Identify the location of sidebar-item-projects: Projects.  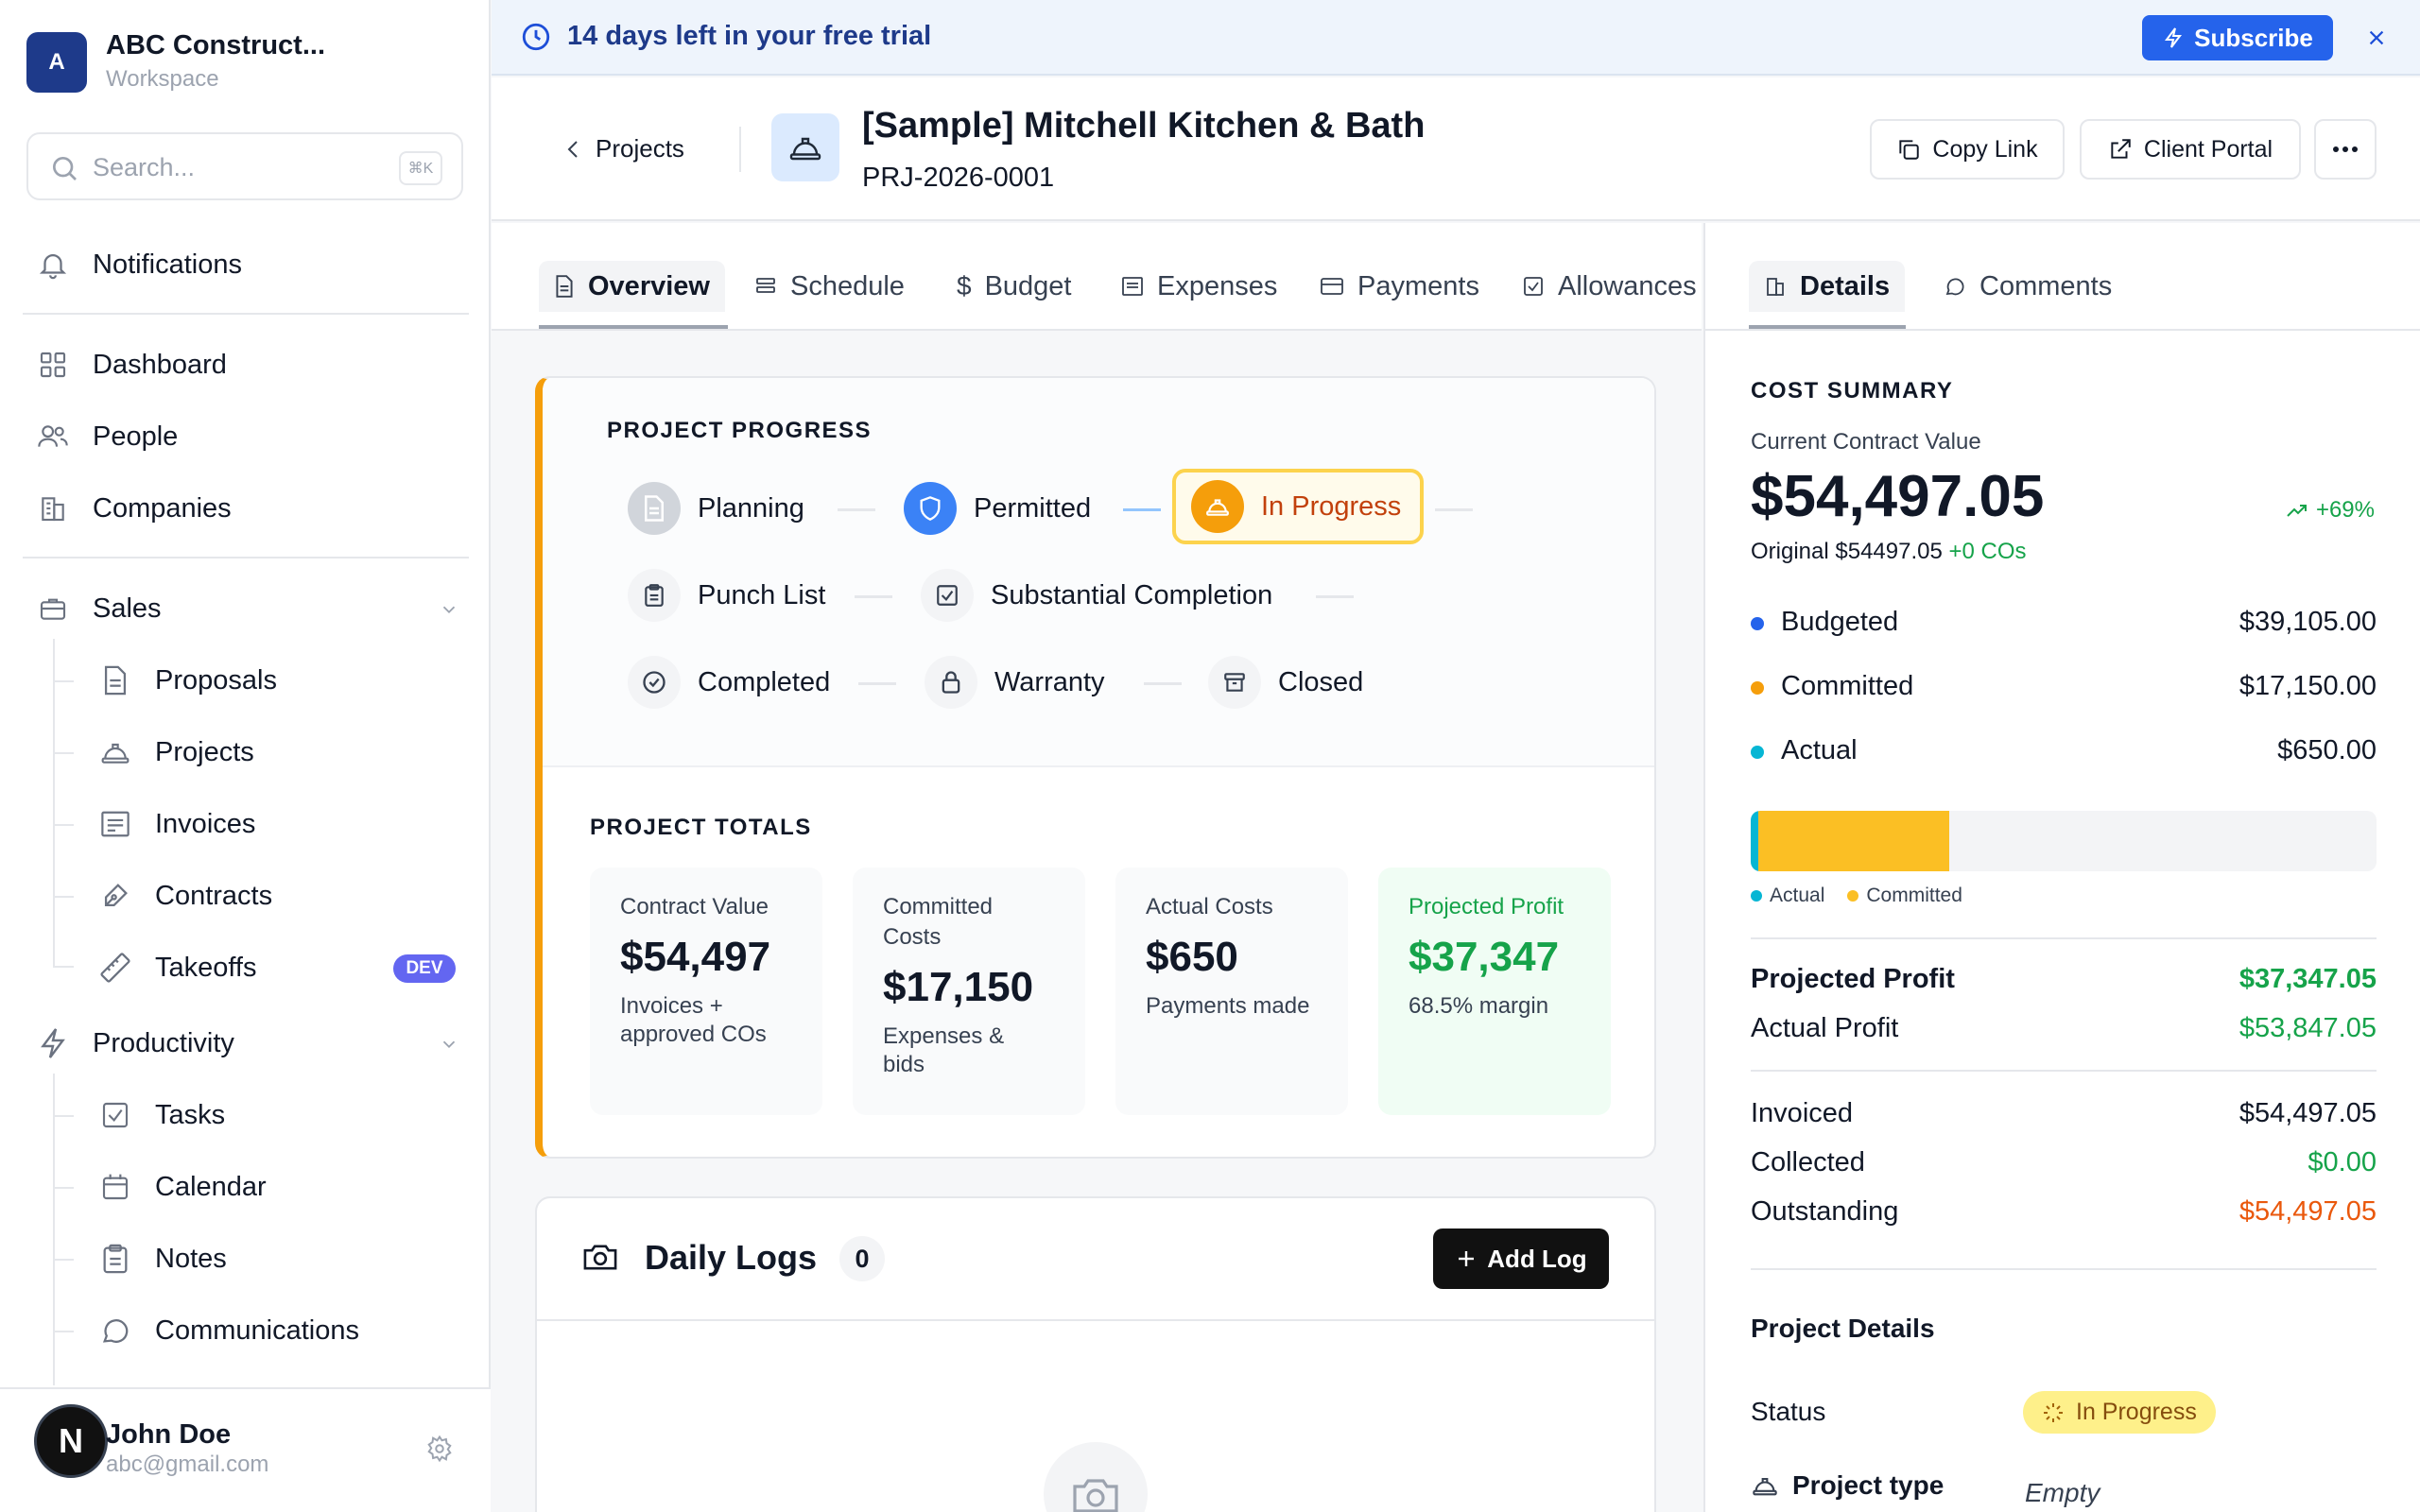
(176, 752).